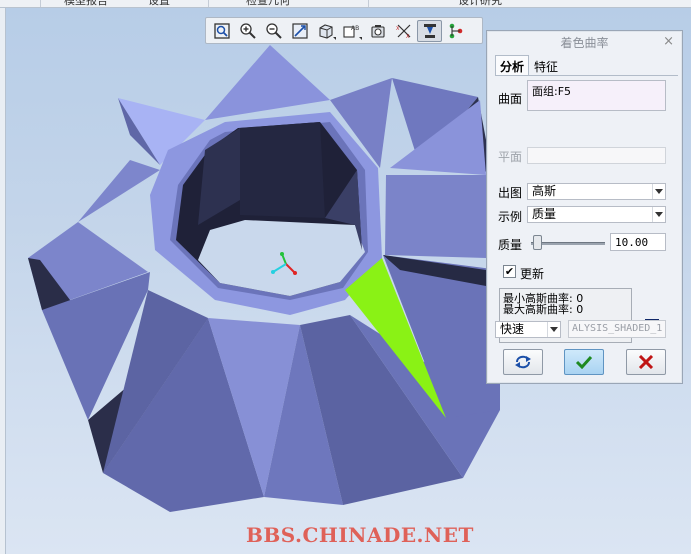 This screenshot has height=554, width=691. I want to click on zoom-in-button, so click(247, 31).